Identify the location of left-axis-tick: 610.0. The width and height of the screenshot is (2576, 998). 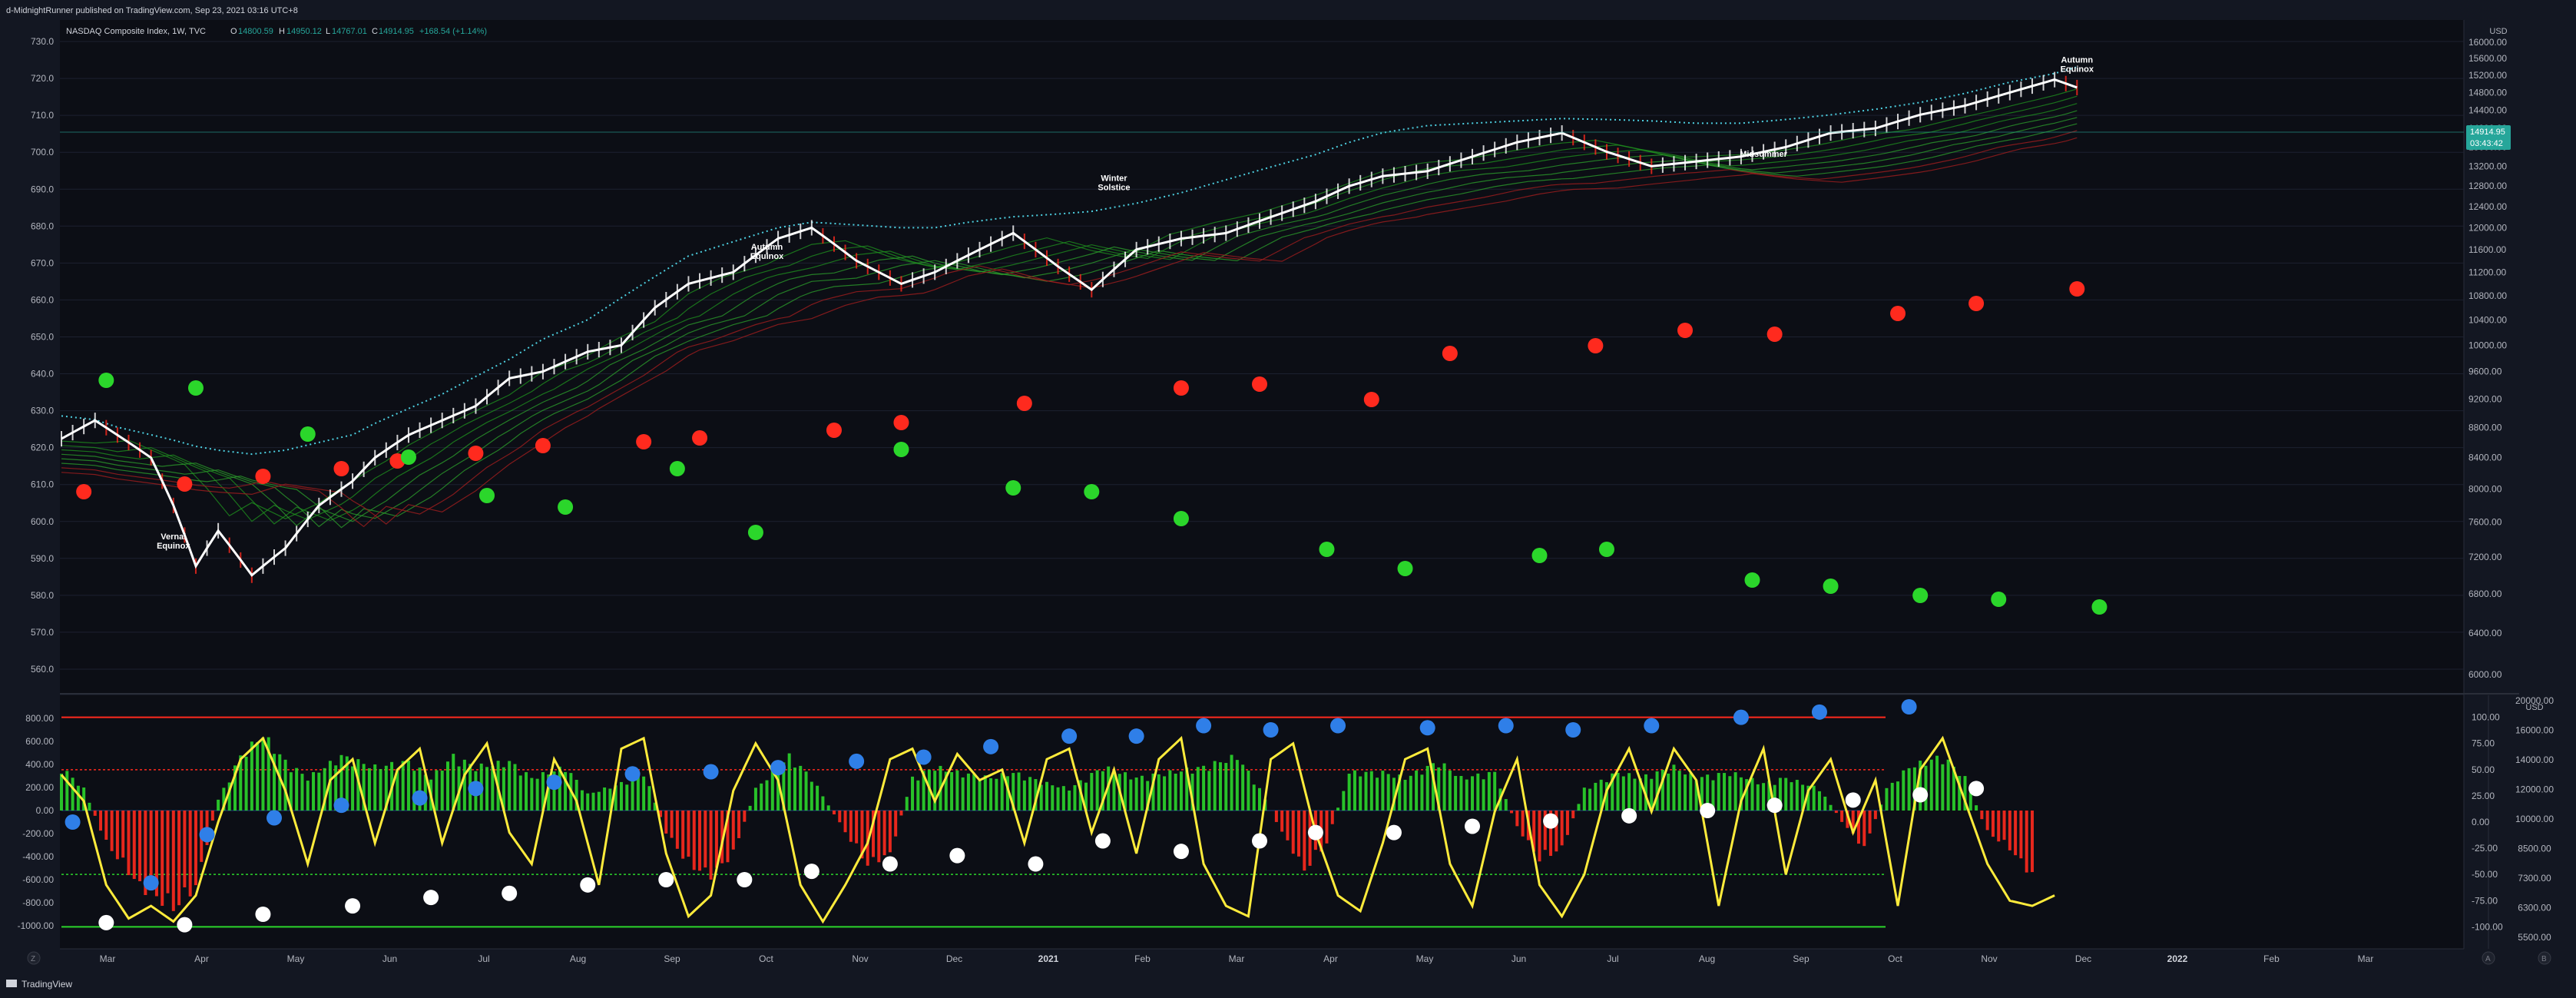
(42, 484).